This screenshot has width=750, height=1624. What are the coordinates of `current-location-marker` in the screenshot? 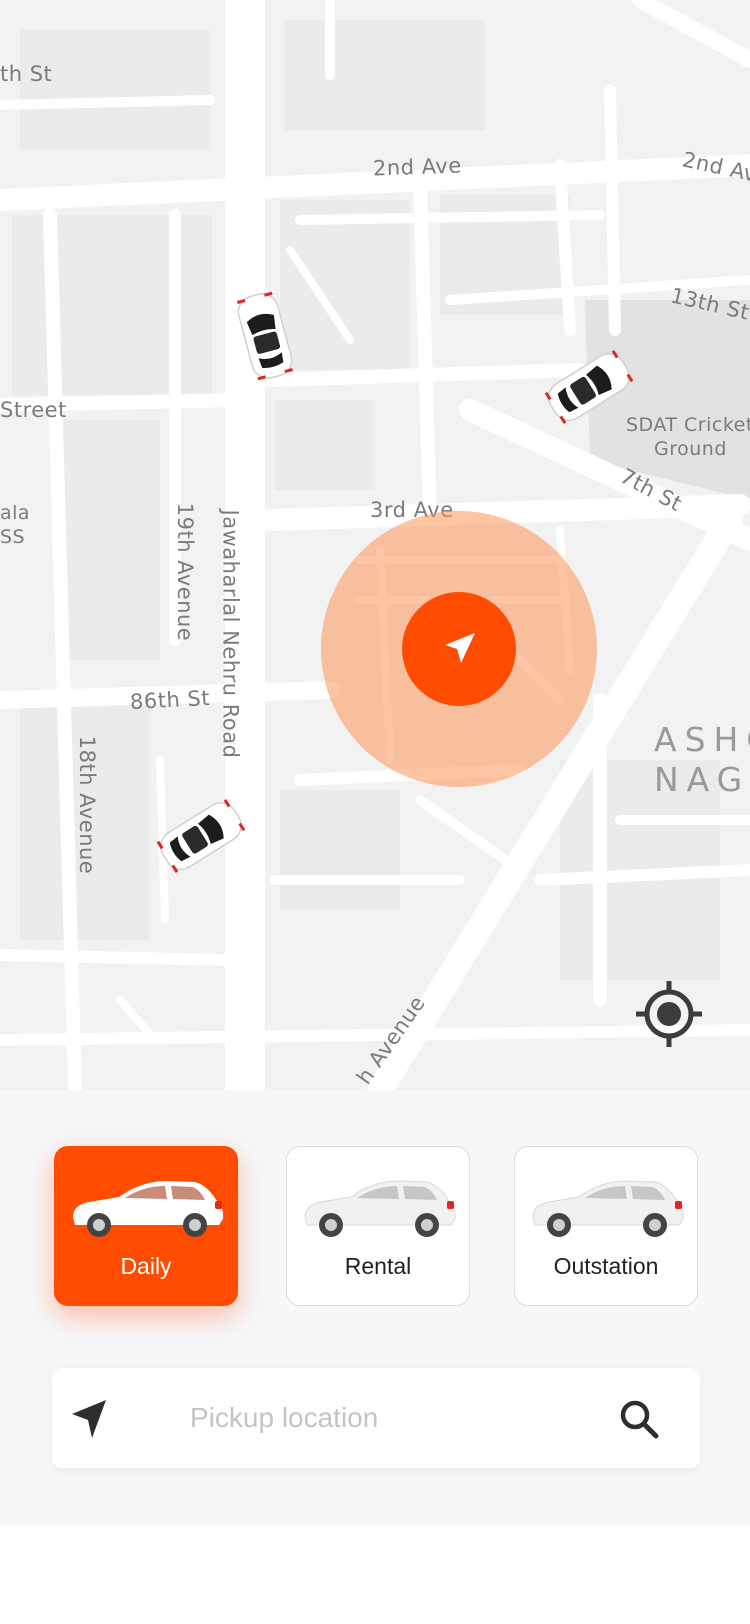 It's located at (459, 649).